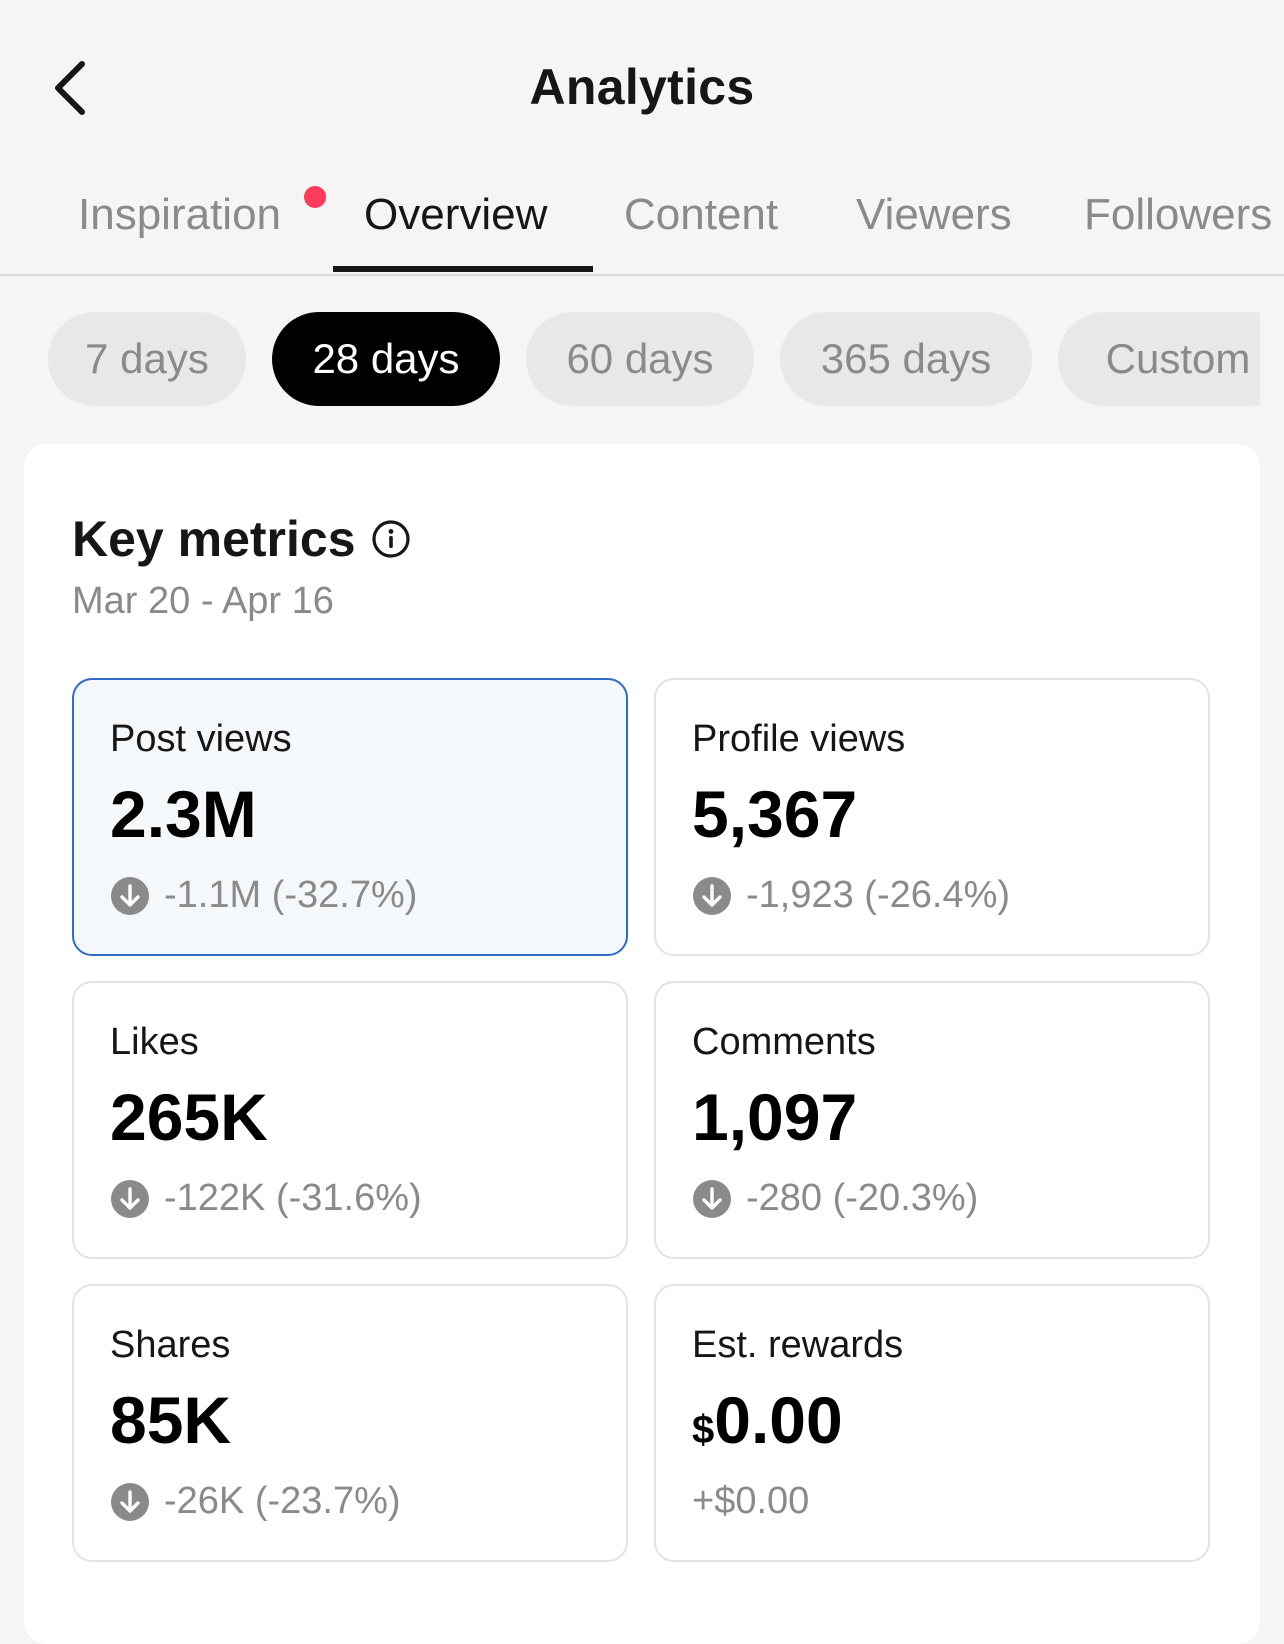 The width and height of the screenshot is (1284, 1644). What do you see at coordinates (1178, 215) in the screenshot?
I see `tab-followers: Followers` at bounding box center [1178, 215].